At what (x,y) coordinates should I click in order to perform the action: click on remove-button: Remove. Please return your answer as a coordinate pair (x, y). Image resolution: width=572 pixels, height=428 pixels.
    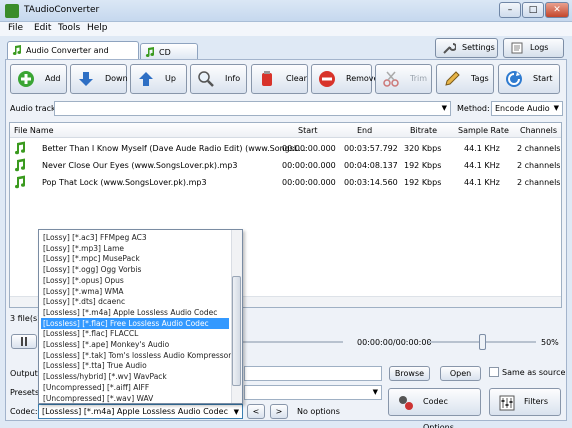
    Looking at the image, I should click on (344, 79).